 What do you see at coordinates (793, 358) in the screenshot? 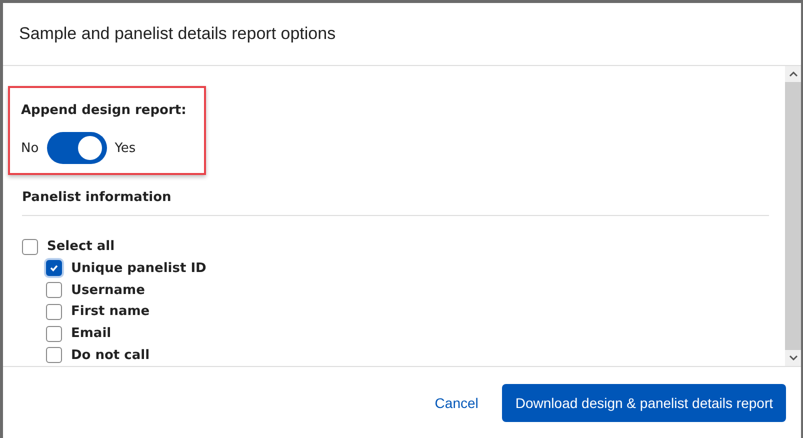
I see `scroll-down-icon` at bounding box center [793, 358].